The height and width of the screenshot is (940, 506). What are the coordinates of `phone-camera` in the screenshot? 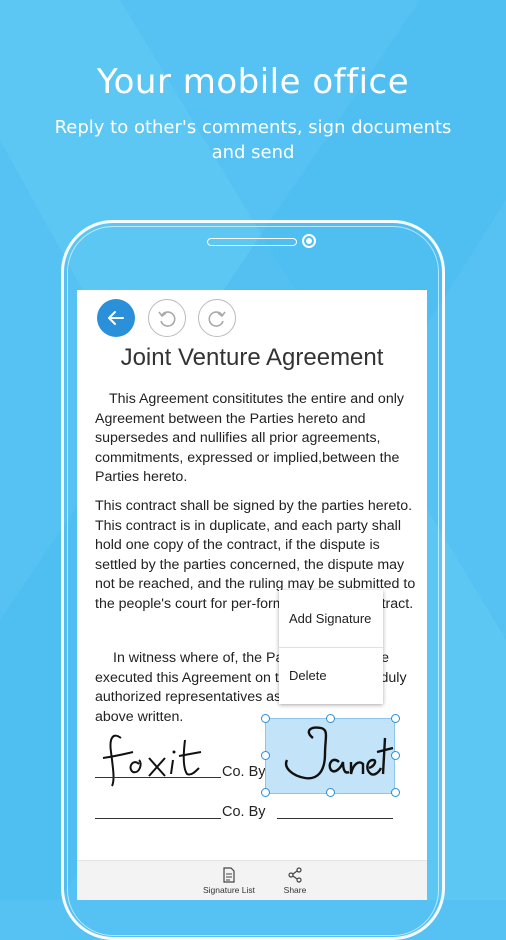 It's located at (309, 241).